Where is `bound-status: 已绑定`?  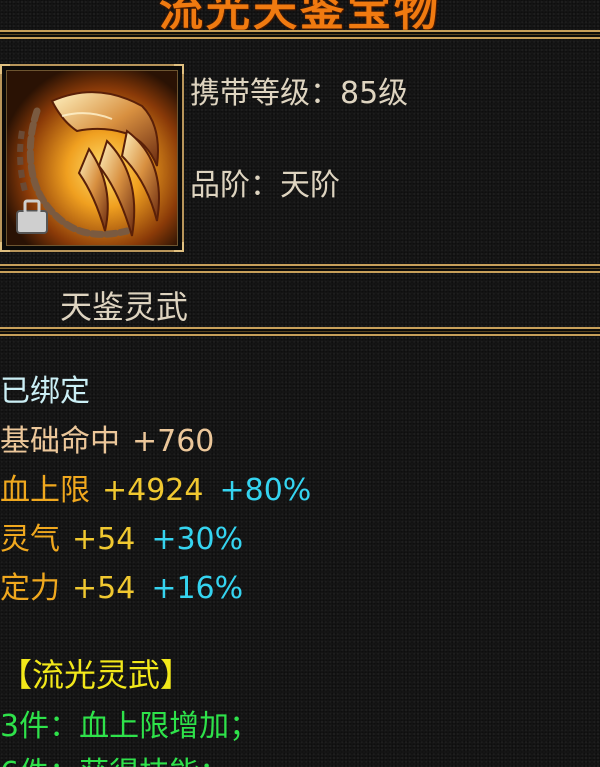
bound-status: 已绑定 is located at coordinates (45, 391).